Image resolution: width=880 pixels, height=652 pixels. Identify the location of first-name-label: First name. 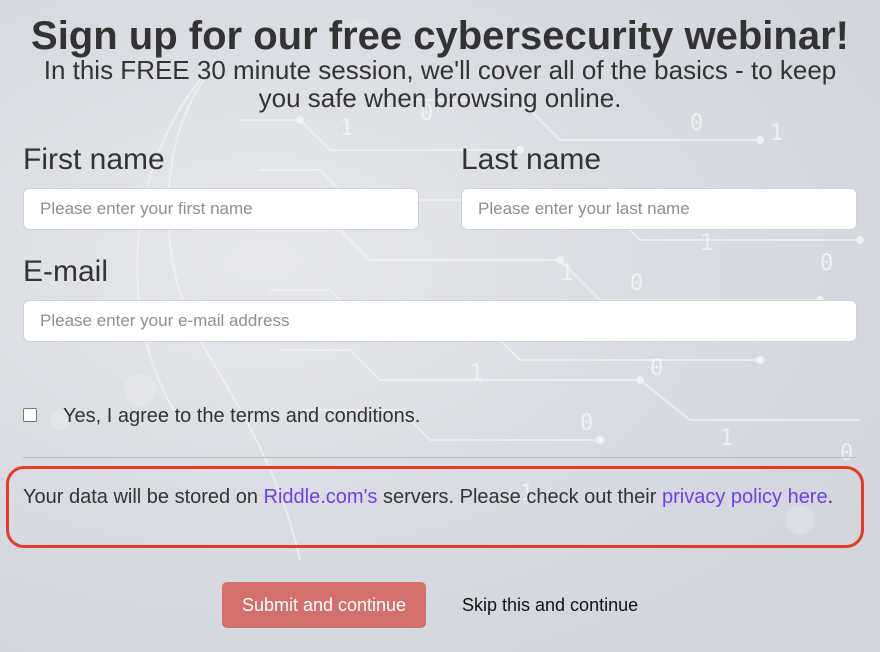
(94, 159).